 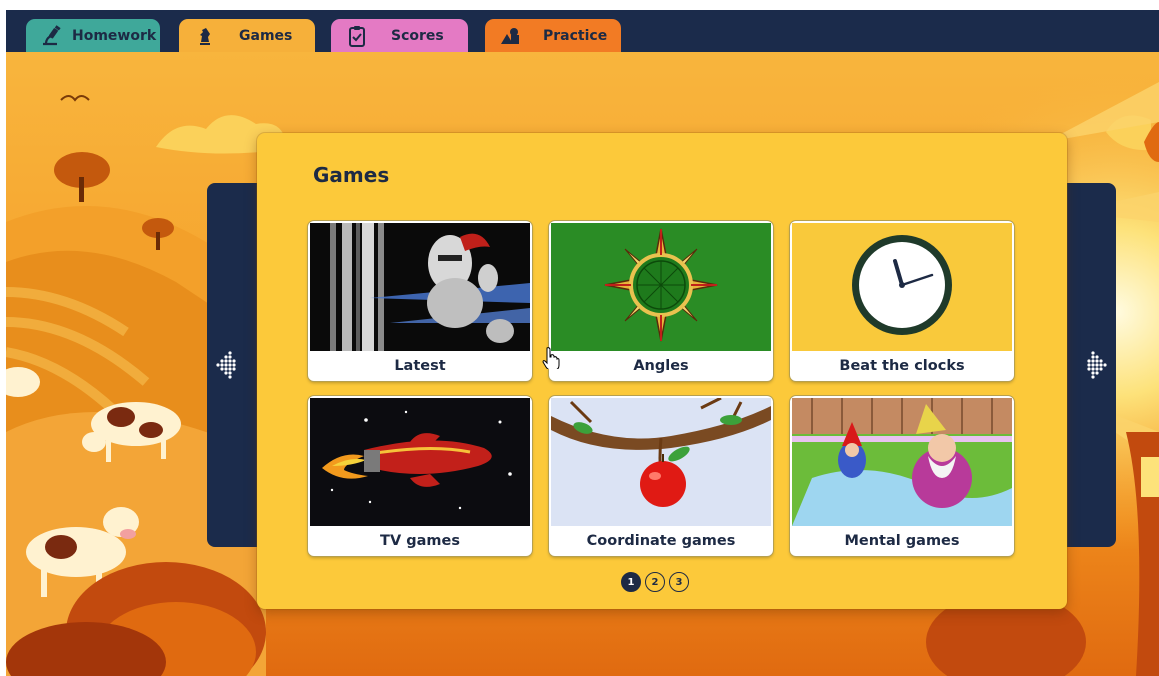 I want to click on game-tile-beat-the-clocks: Beat the clocks, so click(x=902, y=301).